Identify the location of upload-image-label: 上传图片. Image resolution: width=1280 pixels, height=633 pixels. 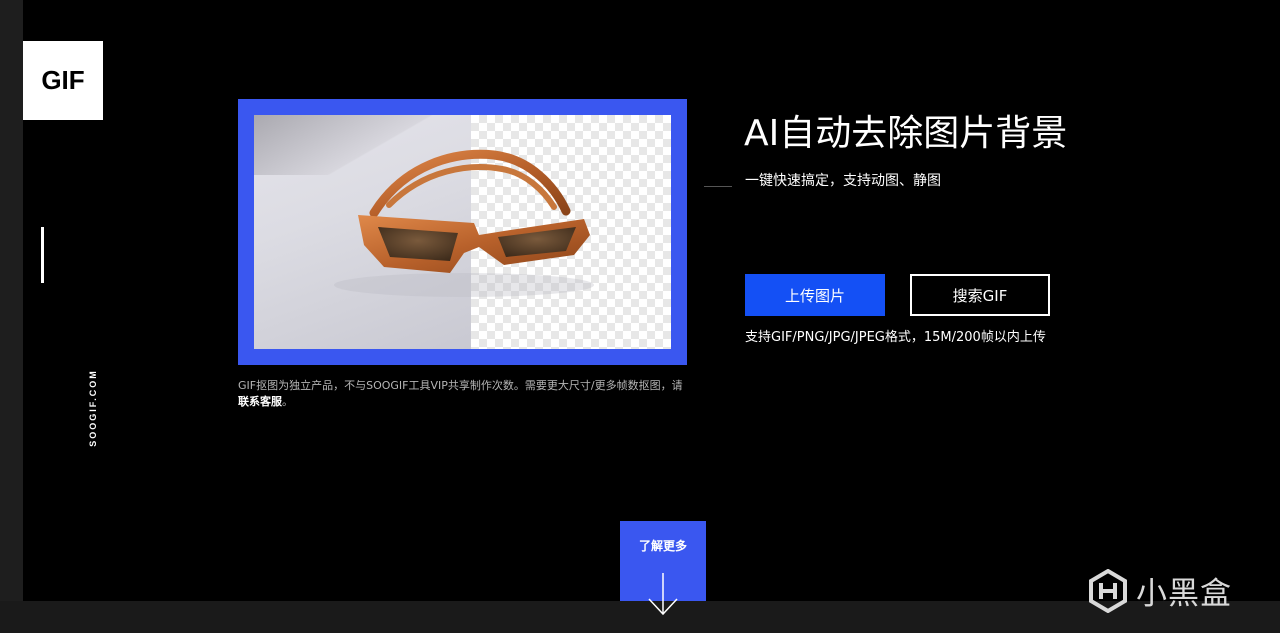
(814, 295).